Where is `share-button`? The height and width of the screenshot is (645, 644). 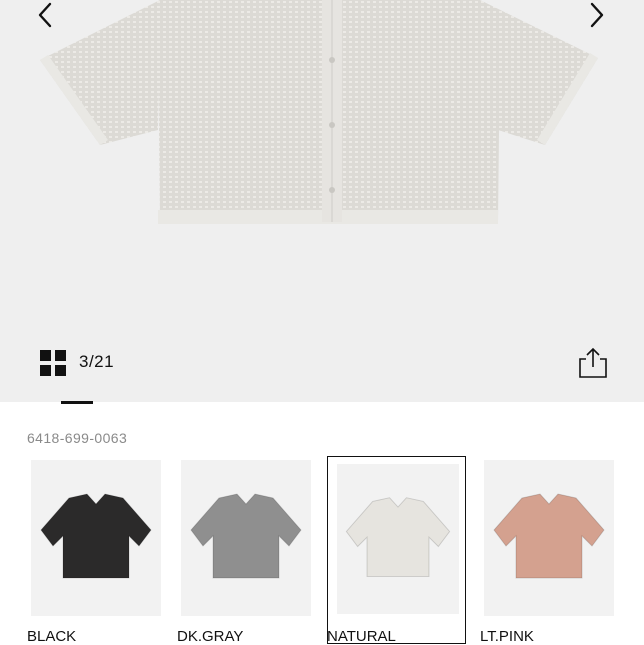
share-button is located at coordinates (593, 363).